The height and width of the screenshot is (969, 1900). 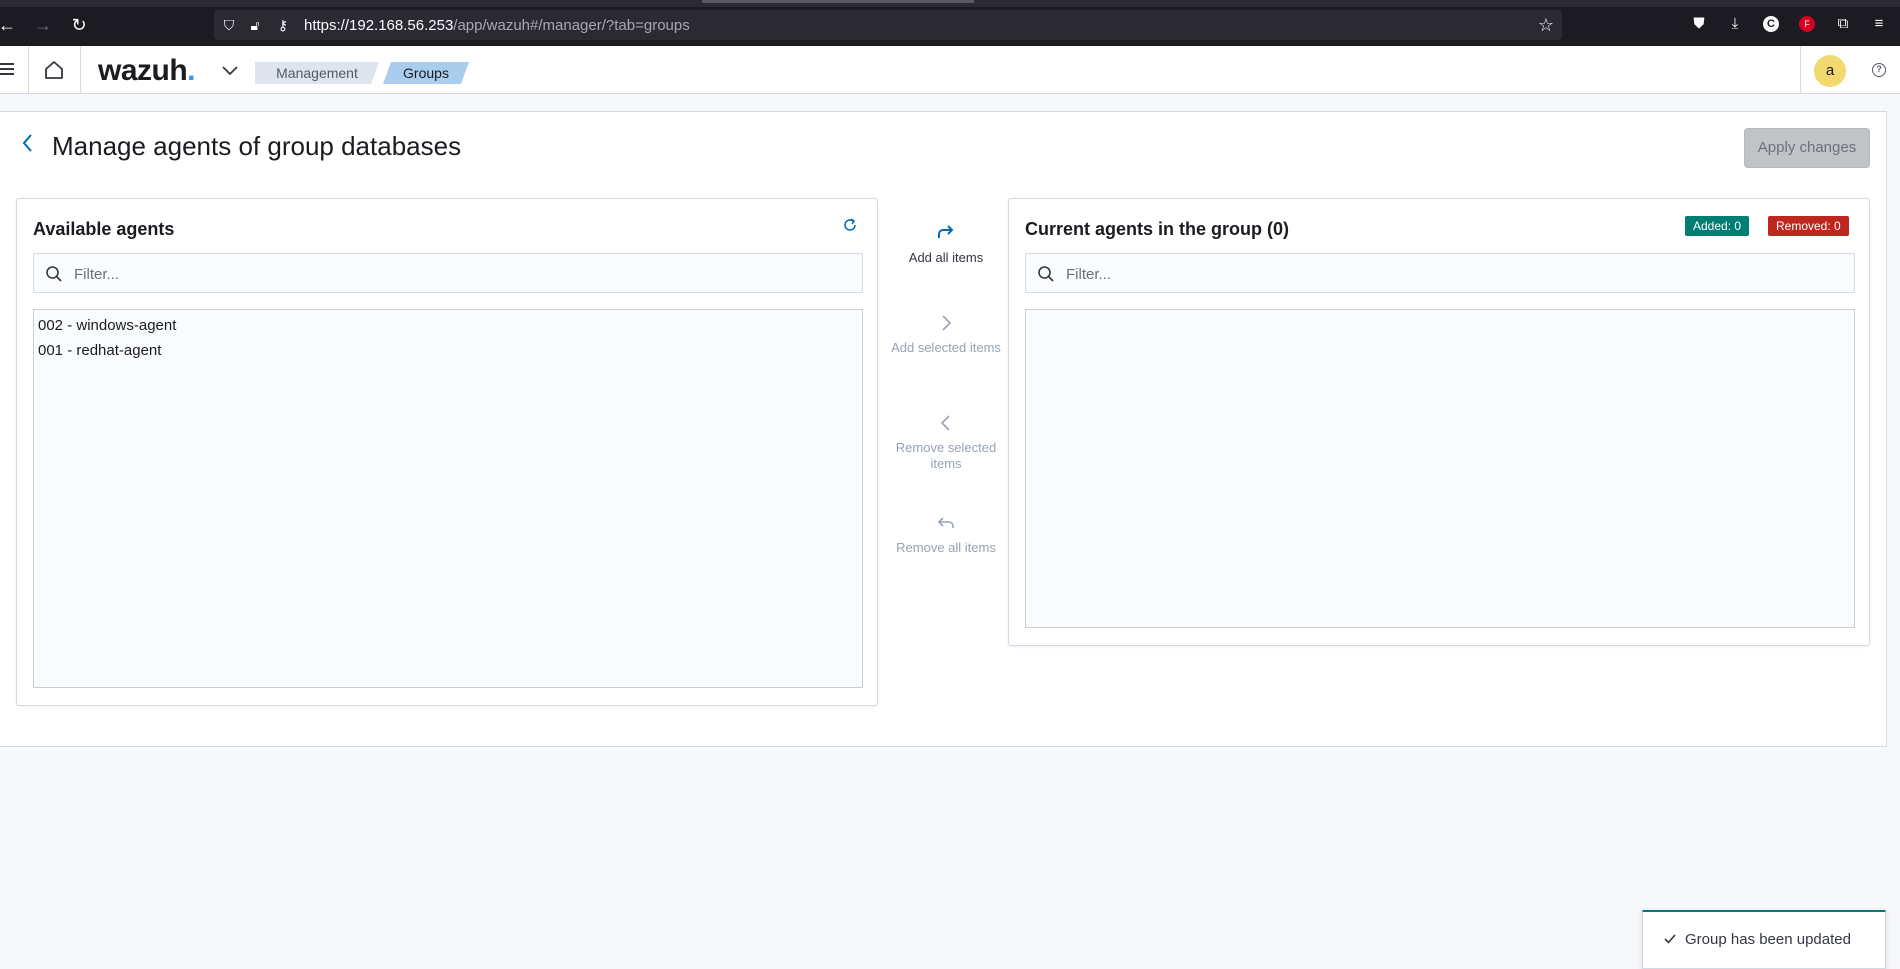 I want to click on chevron-down-icon, so click(x=230, y=70).